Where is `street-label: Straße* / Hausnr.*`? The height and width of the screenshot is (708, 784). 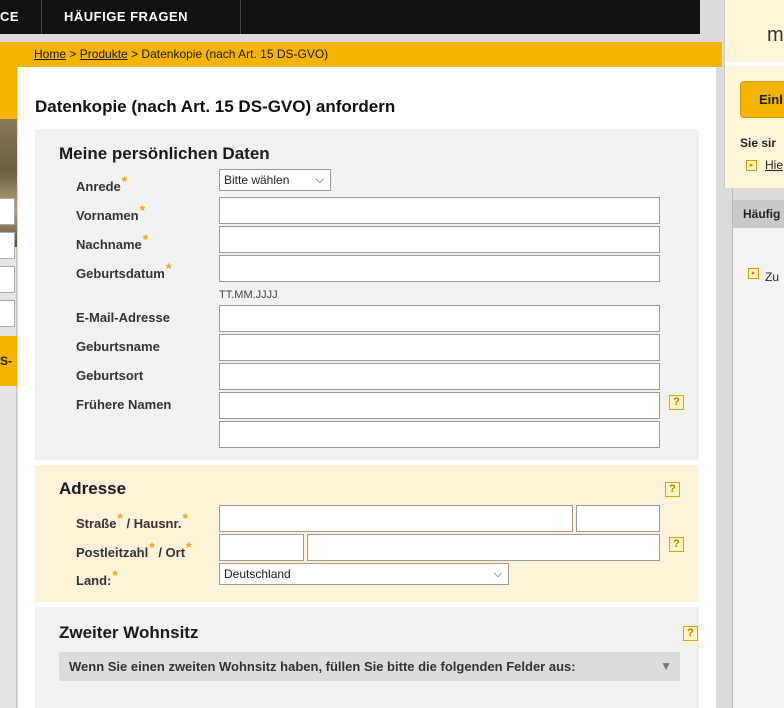
street-label: Straße* / Hausnr.* is located at coordinates (132, 520).